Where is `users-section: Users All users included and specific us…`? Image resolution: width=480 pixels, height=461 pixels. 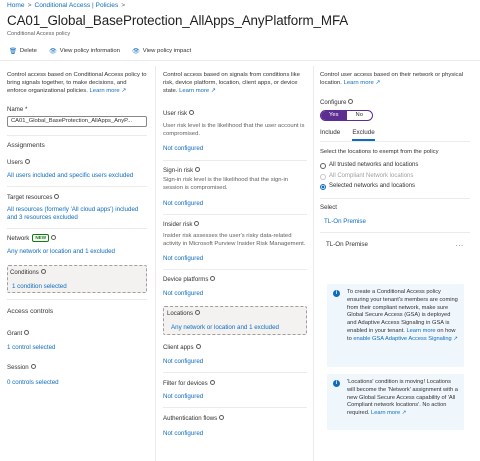 users-section: Users All users included and specific us… is located at coordinates (77, 169).